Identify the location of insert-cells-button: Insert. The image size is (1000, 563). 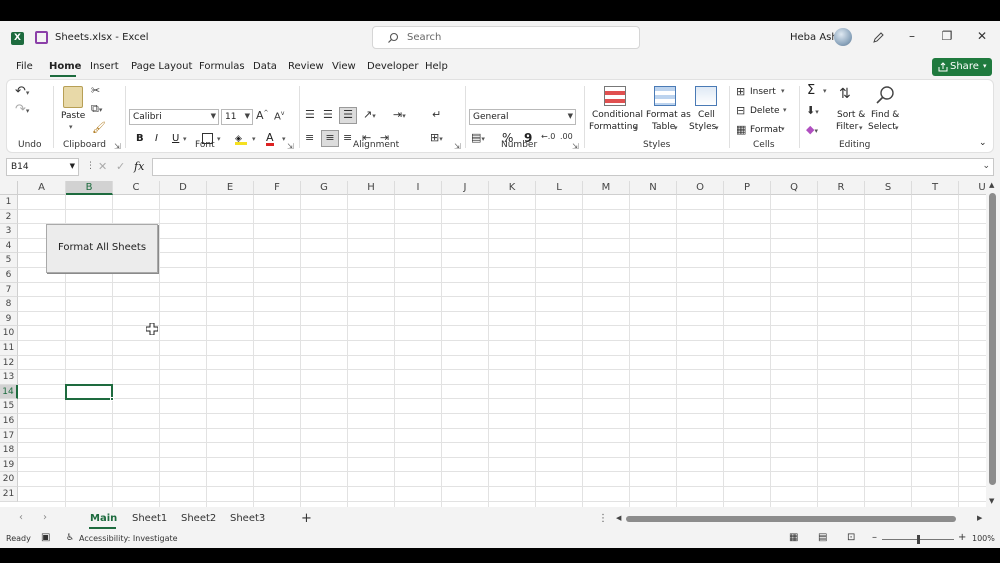
(763, 92).